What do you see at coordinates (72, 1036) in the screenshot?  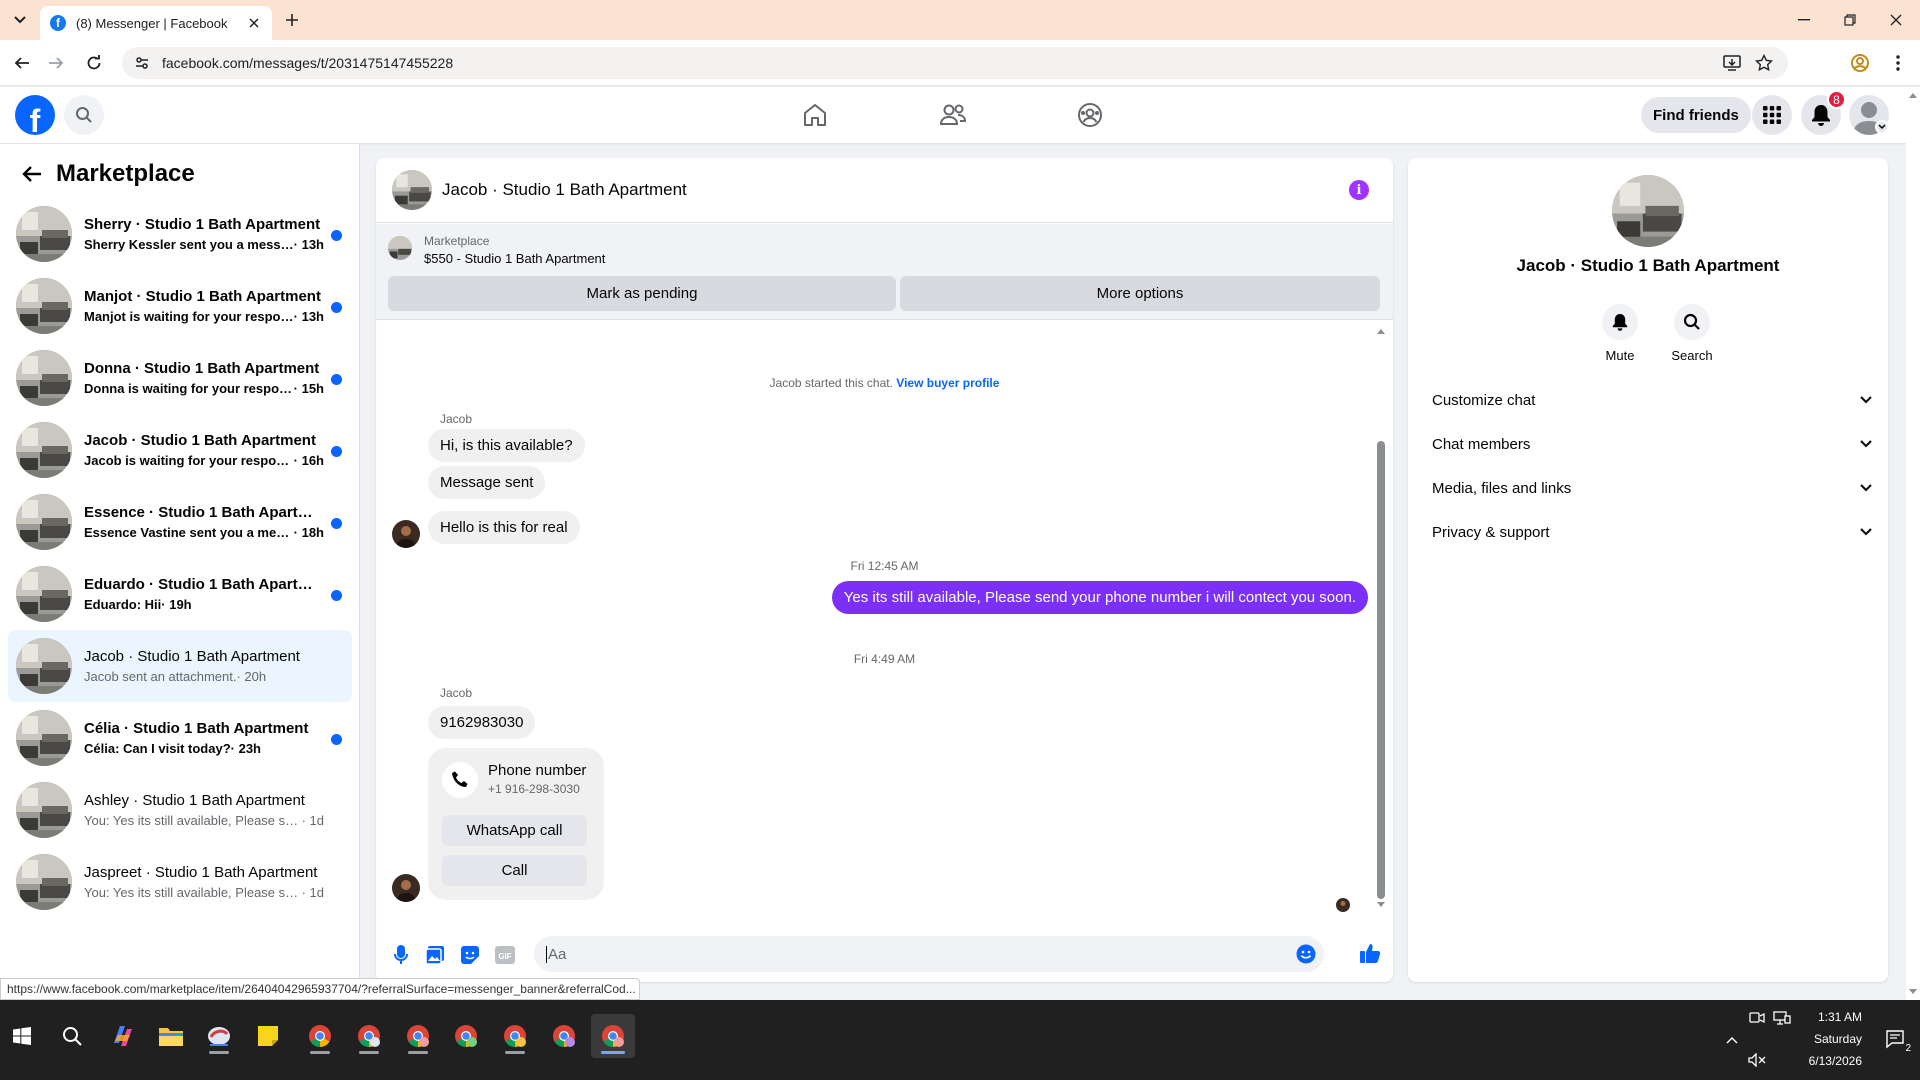 I see `taskbar-search-icon` at bounding box center [72, 1036].